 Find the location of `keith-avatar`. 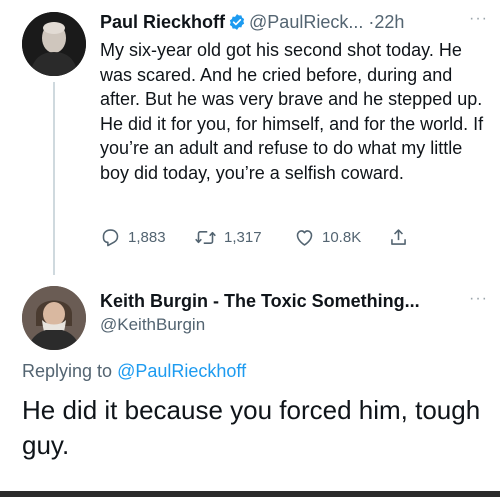

keith-avatar is located at coordinates (54, 318).